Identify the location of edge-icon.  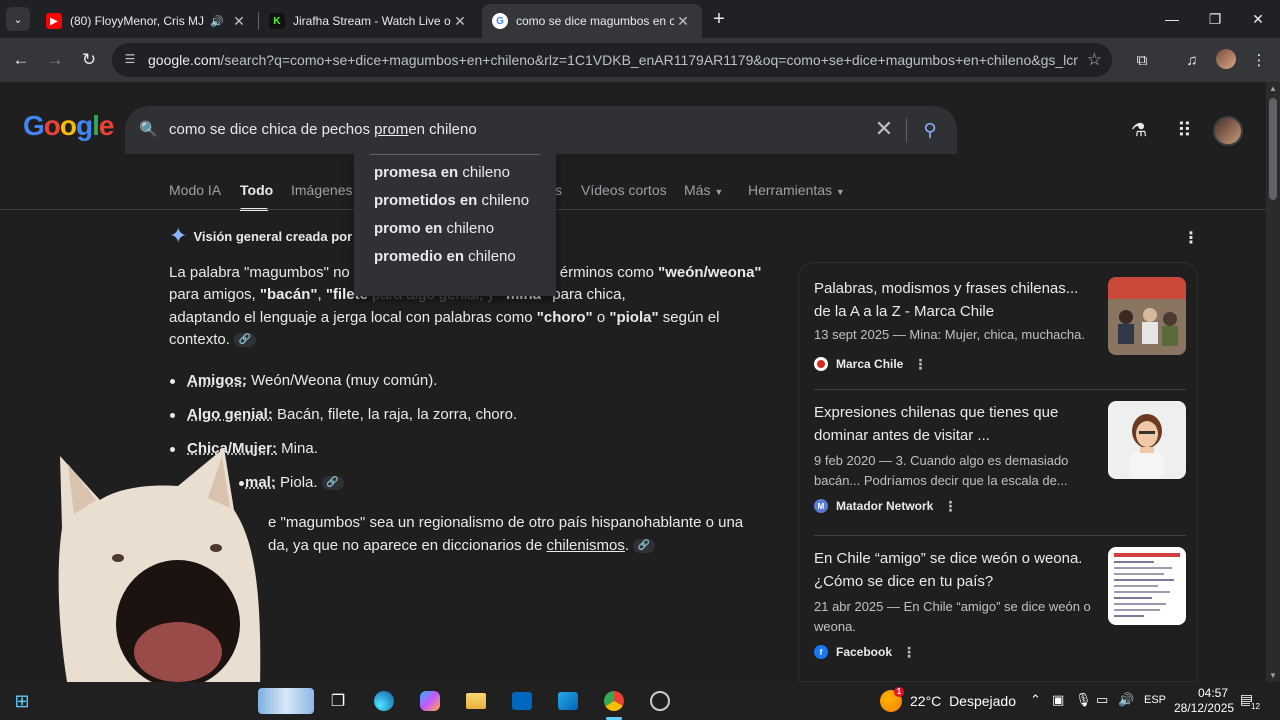
(384, 701).